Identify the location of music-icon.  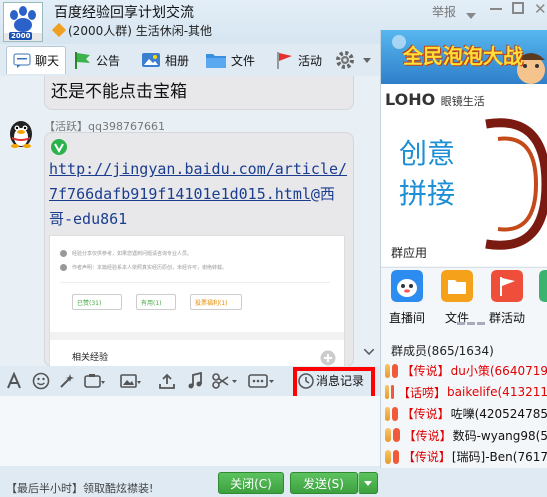
(195, 381).